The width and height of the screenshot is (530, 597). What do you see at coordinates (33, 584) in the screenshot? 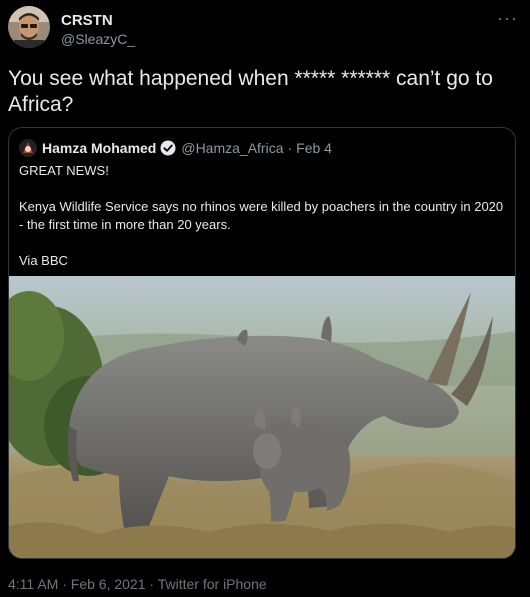
I see `tweet-time: 4:11 AM` at bounding box center [33, 584].